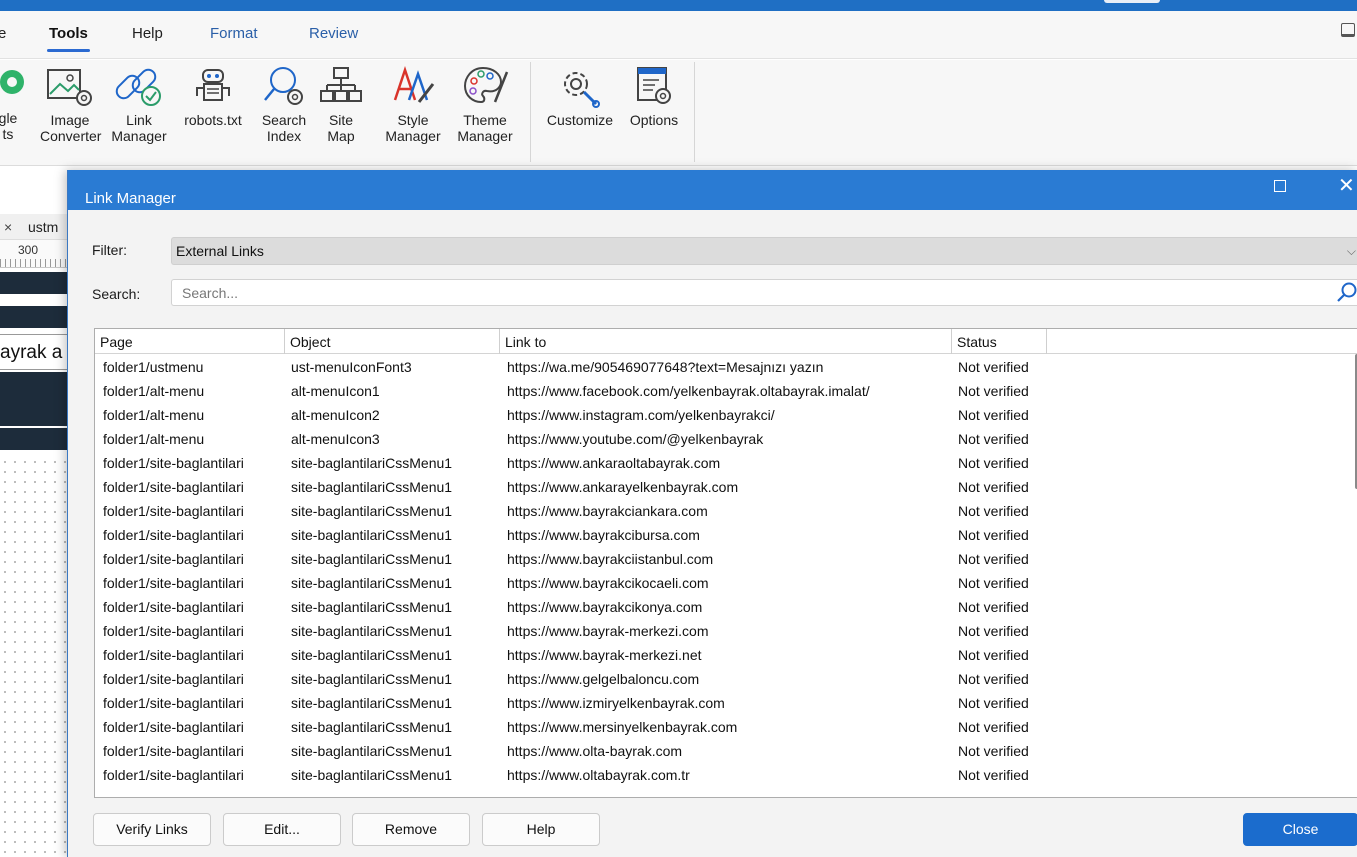 This screenshot has width=1357, height=857. I want to click on theme-manager-button: Theme Manager, so click(485, 104).